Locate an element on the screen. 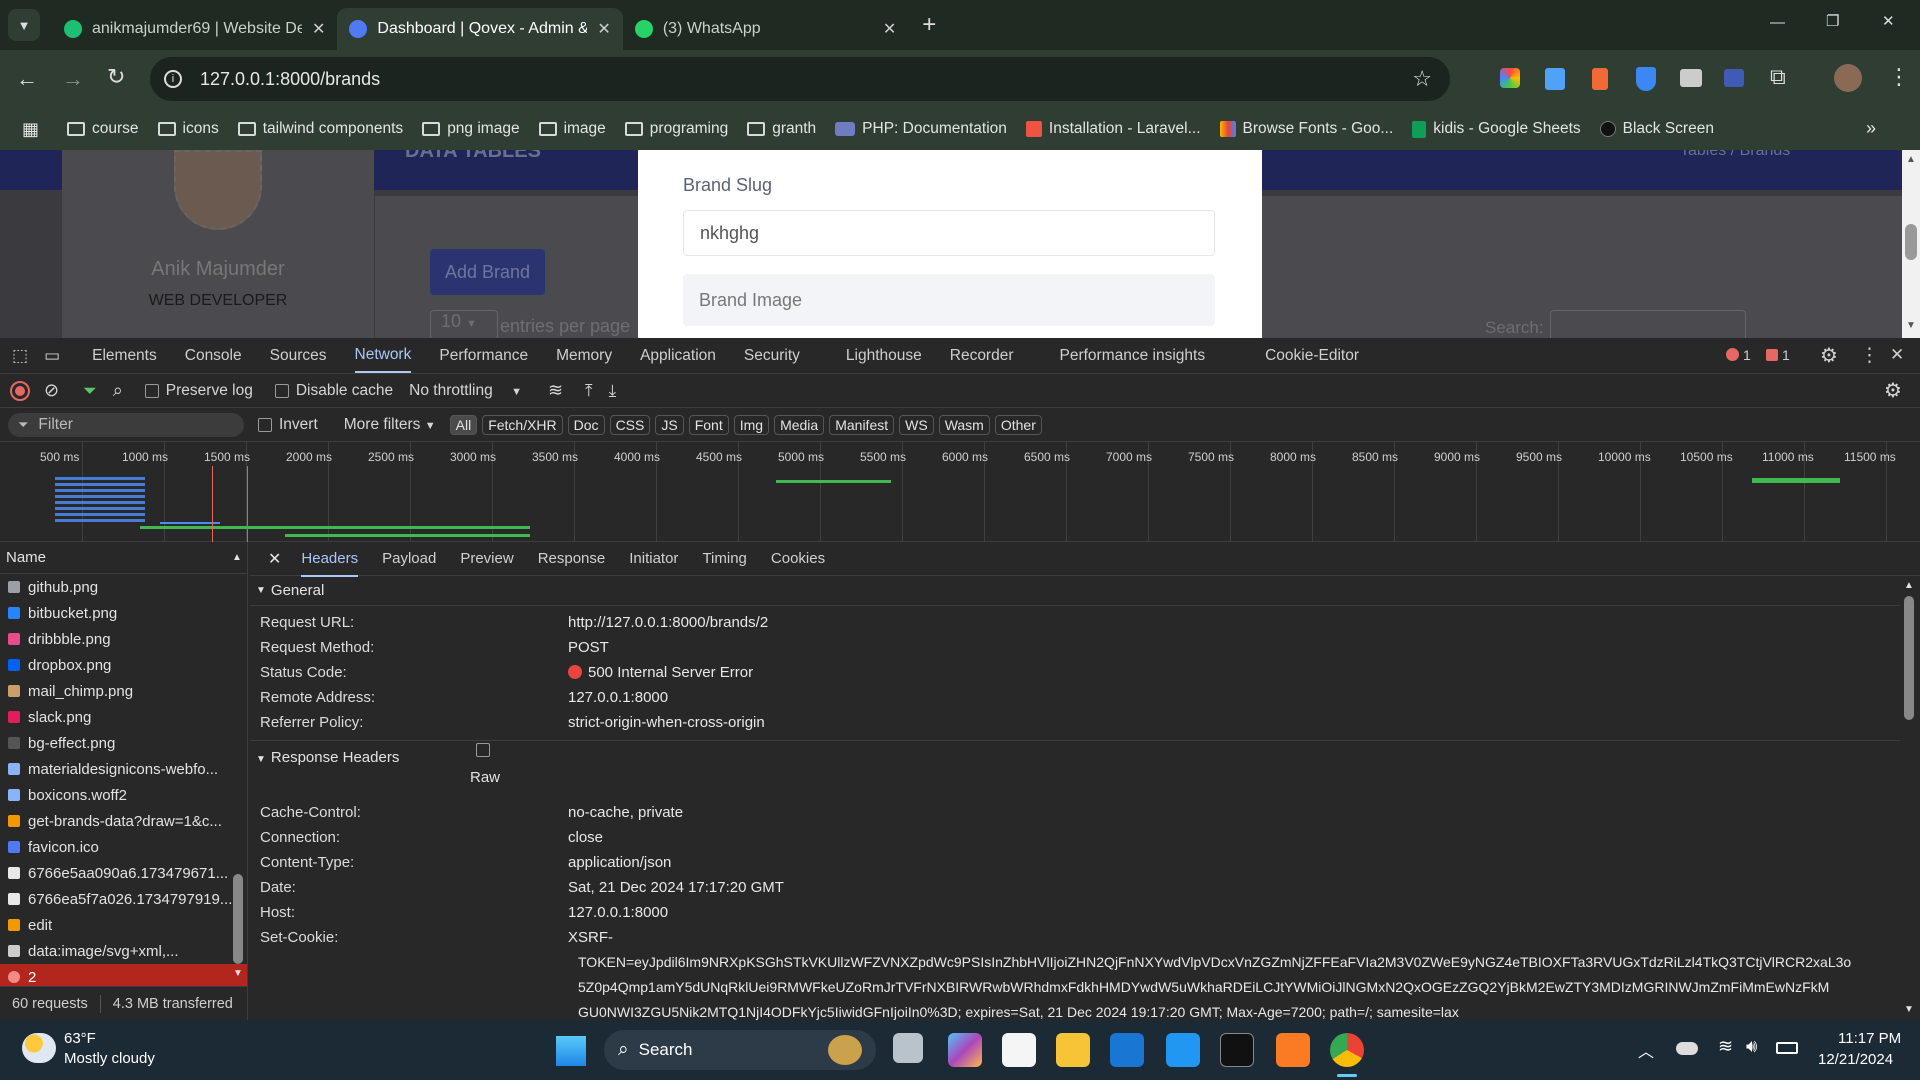  devtools-menu-kebab-icon: ⋮ is located at coordinates (1869, 355).